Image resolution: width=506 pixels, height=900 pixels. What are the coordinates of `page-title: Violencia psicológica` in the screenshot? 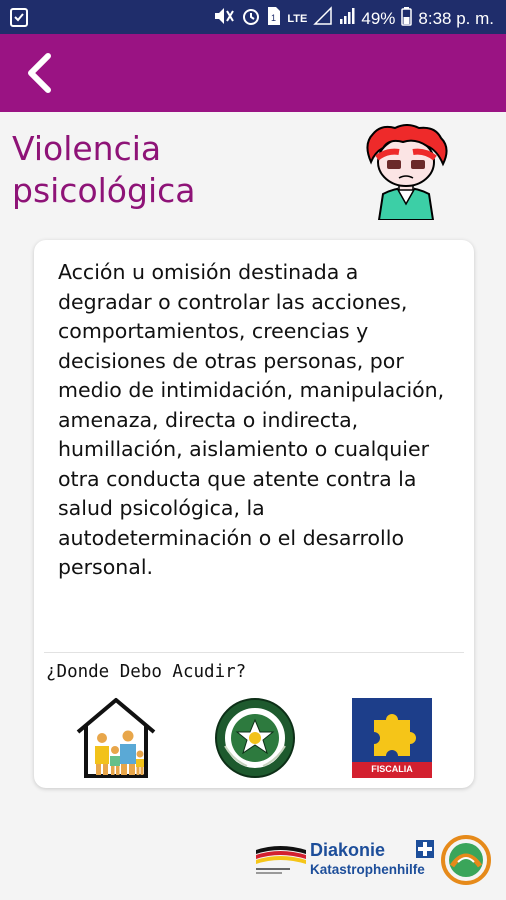 It's located at (177, 170).